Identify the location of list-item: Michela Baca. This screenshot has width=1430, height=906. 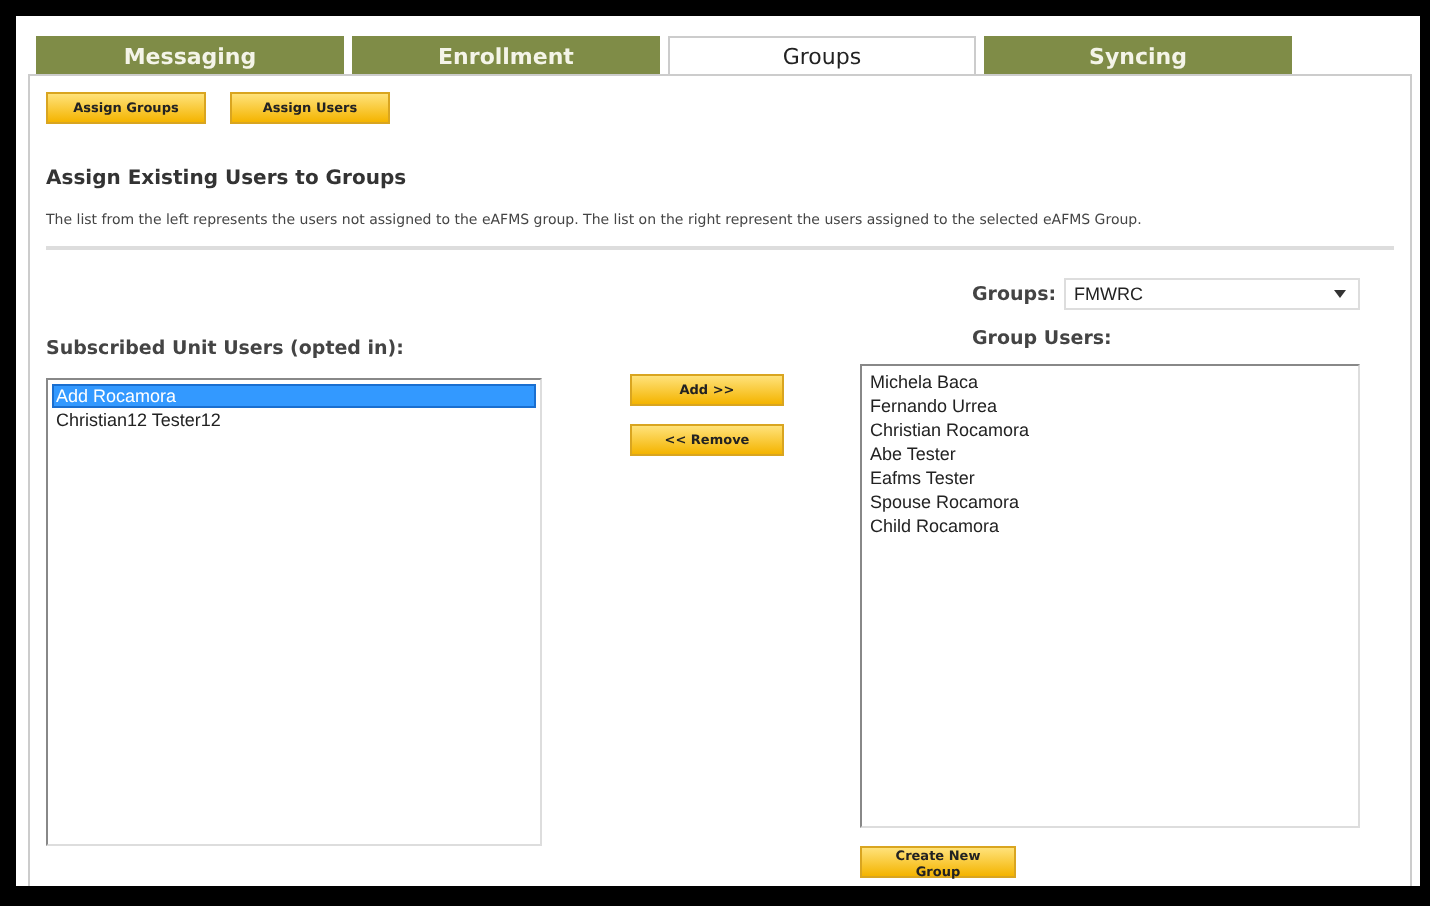
(1110, 382).